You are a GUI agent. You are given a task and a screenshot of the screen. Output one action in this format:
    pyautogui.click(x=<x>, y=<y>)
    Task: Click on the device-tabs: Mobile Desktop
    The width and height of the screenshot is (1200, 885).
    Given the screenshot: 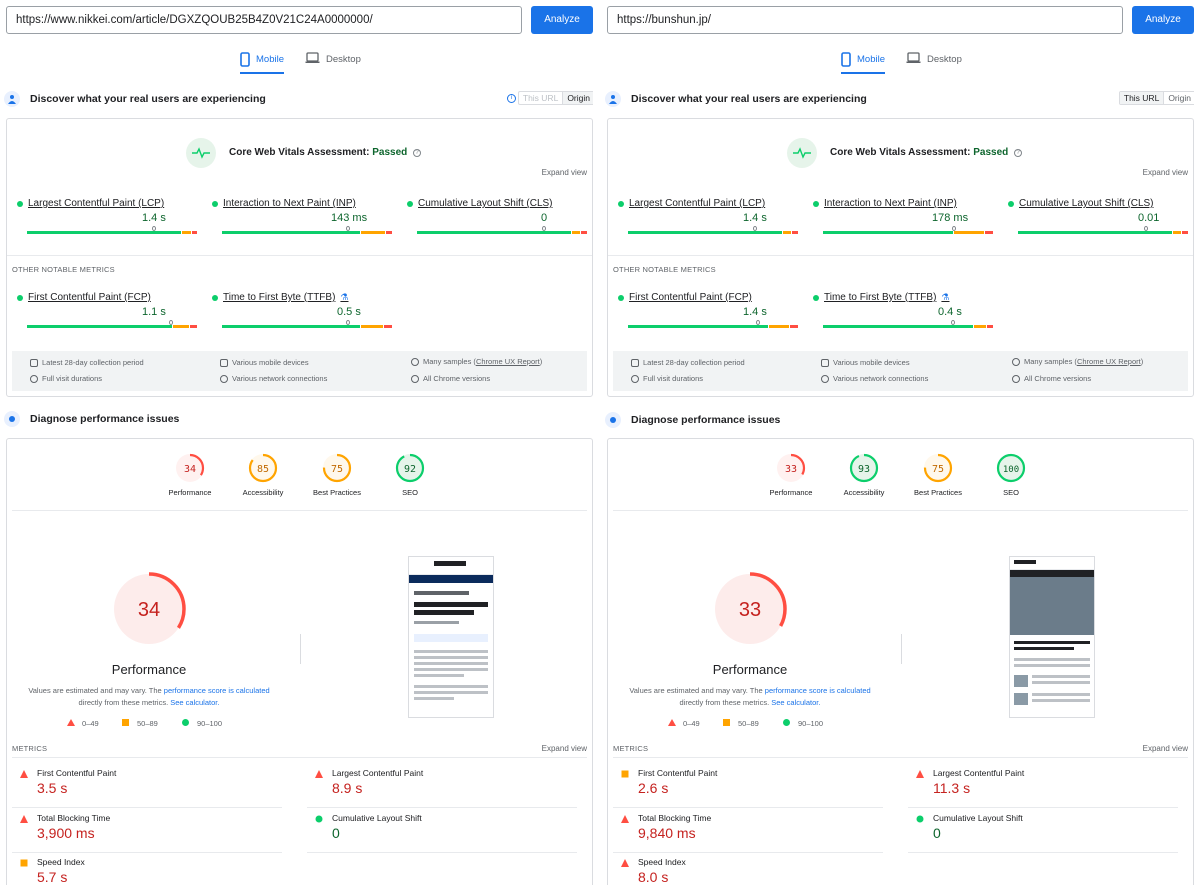 What is the action you would take?
    pyautogui.click(x=899, y=63)
    